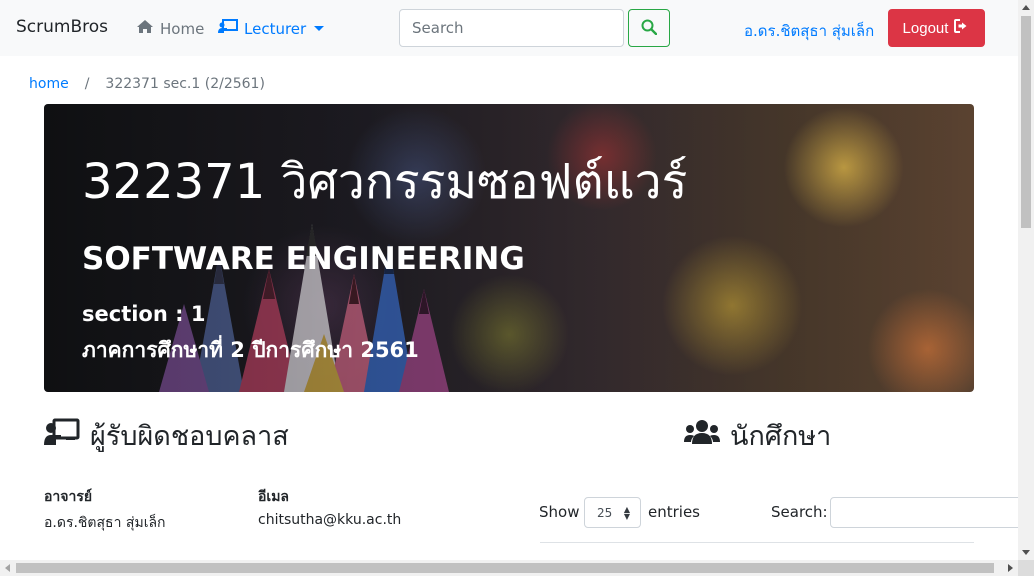 The image size is (1034, 576). I want to click on course-title: 322371 วิศวกรรมซอฟต์แวร์, so click(385, 182).